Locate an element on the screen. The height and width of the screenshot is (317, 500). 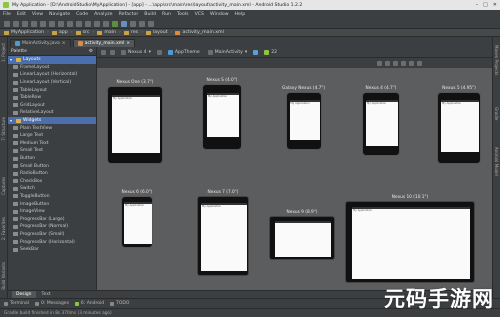
close-button: ✕ is located at coordinates (495, 5).